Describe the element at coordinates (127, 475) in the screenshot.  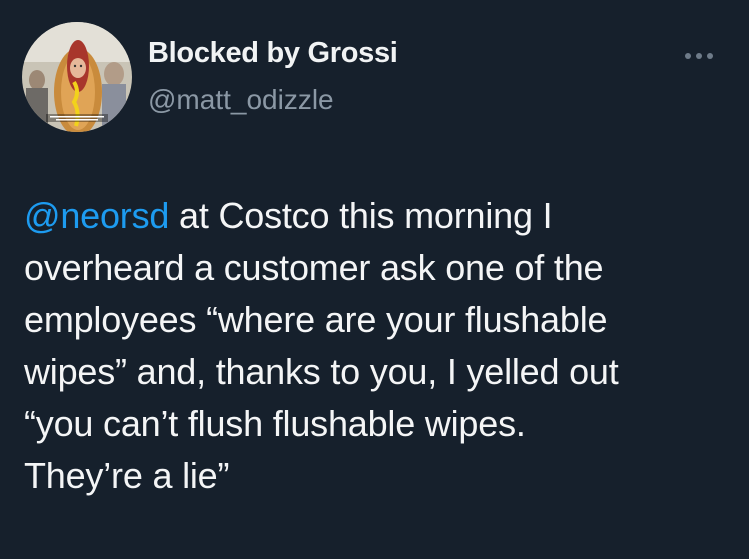
I see `tweet-text-line: They’re a lie”` at that location.